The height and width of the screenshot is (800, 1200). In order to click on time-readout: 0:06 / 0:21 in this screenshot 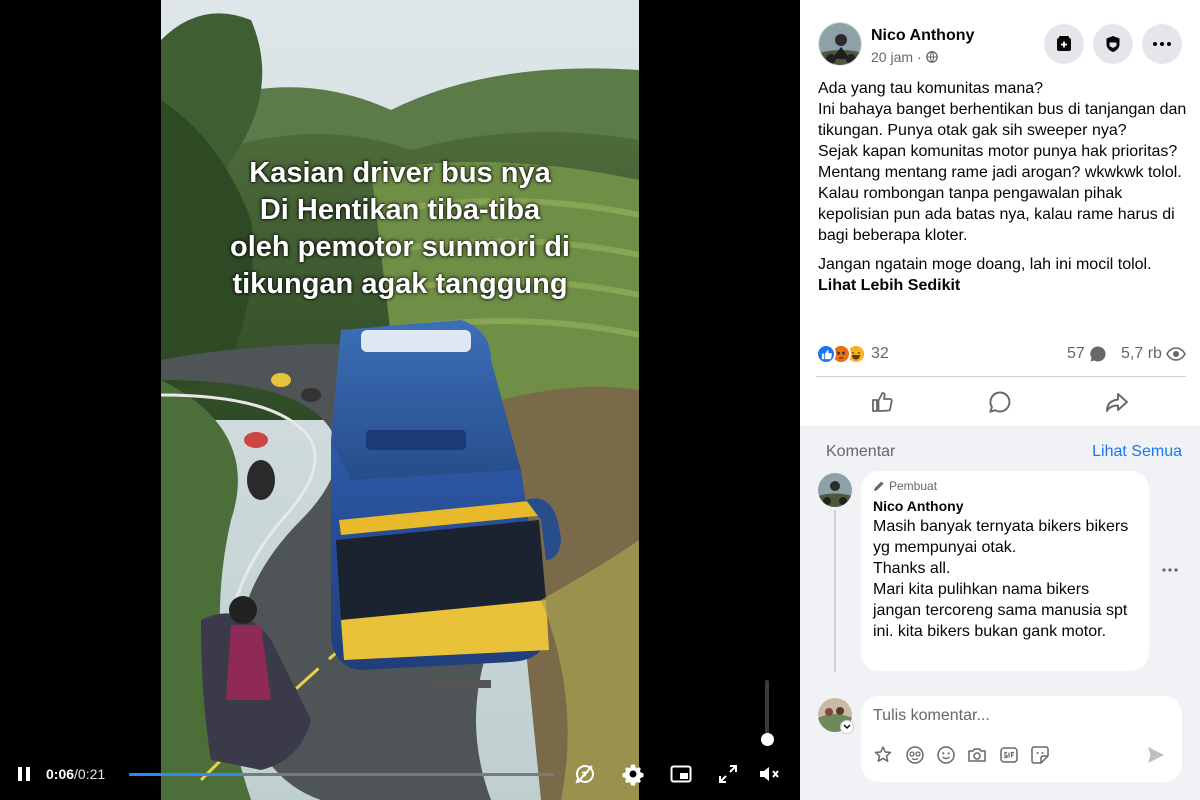, I will do `click(75, 774)`.